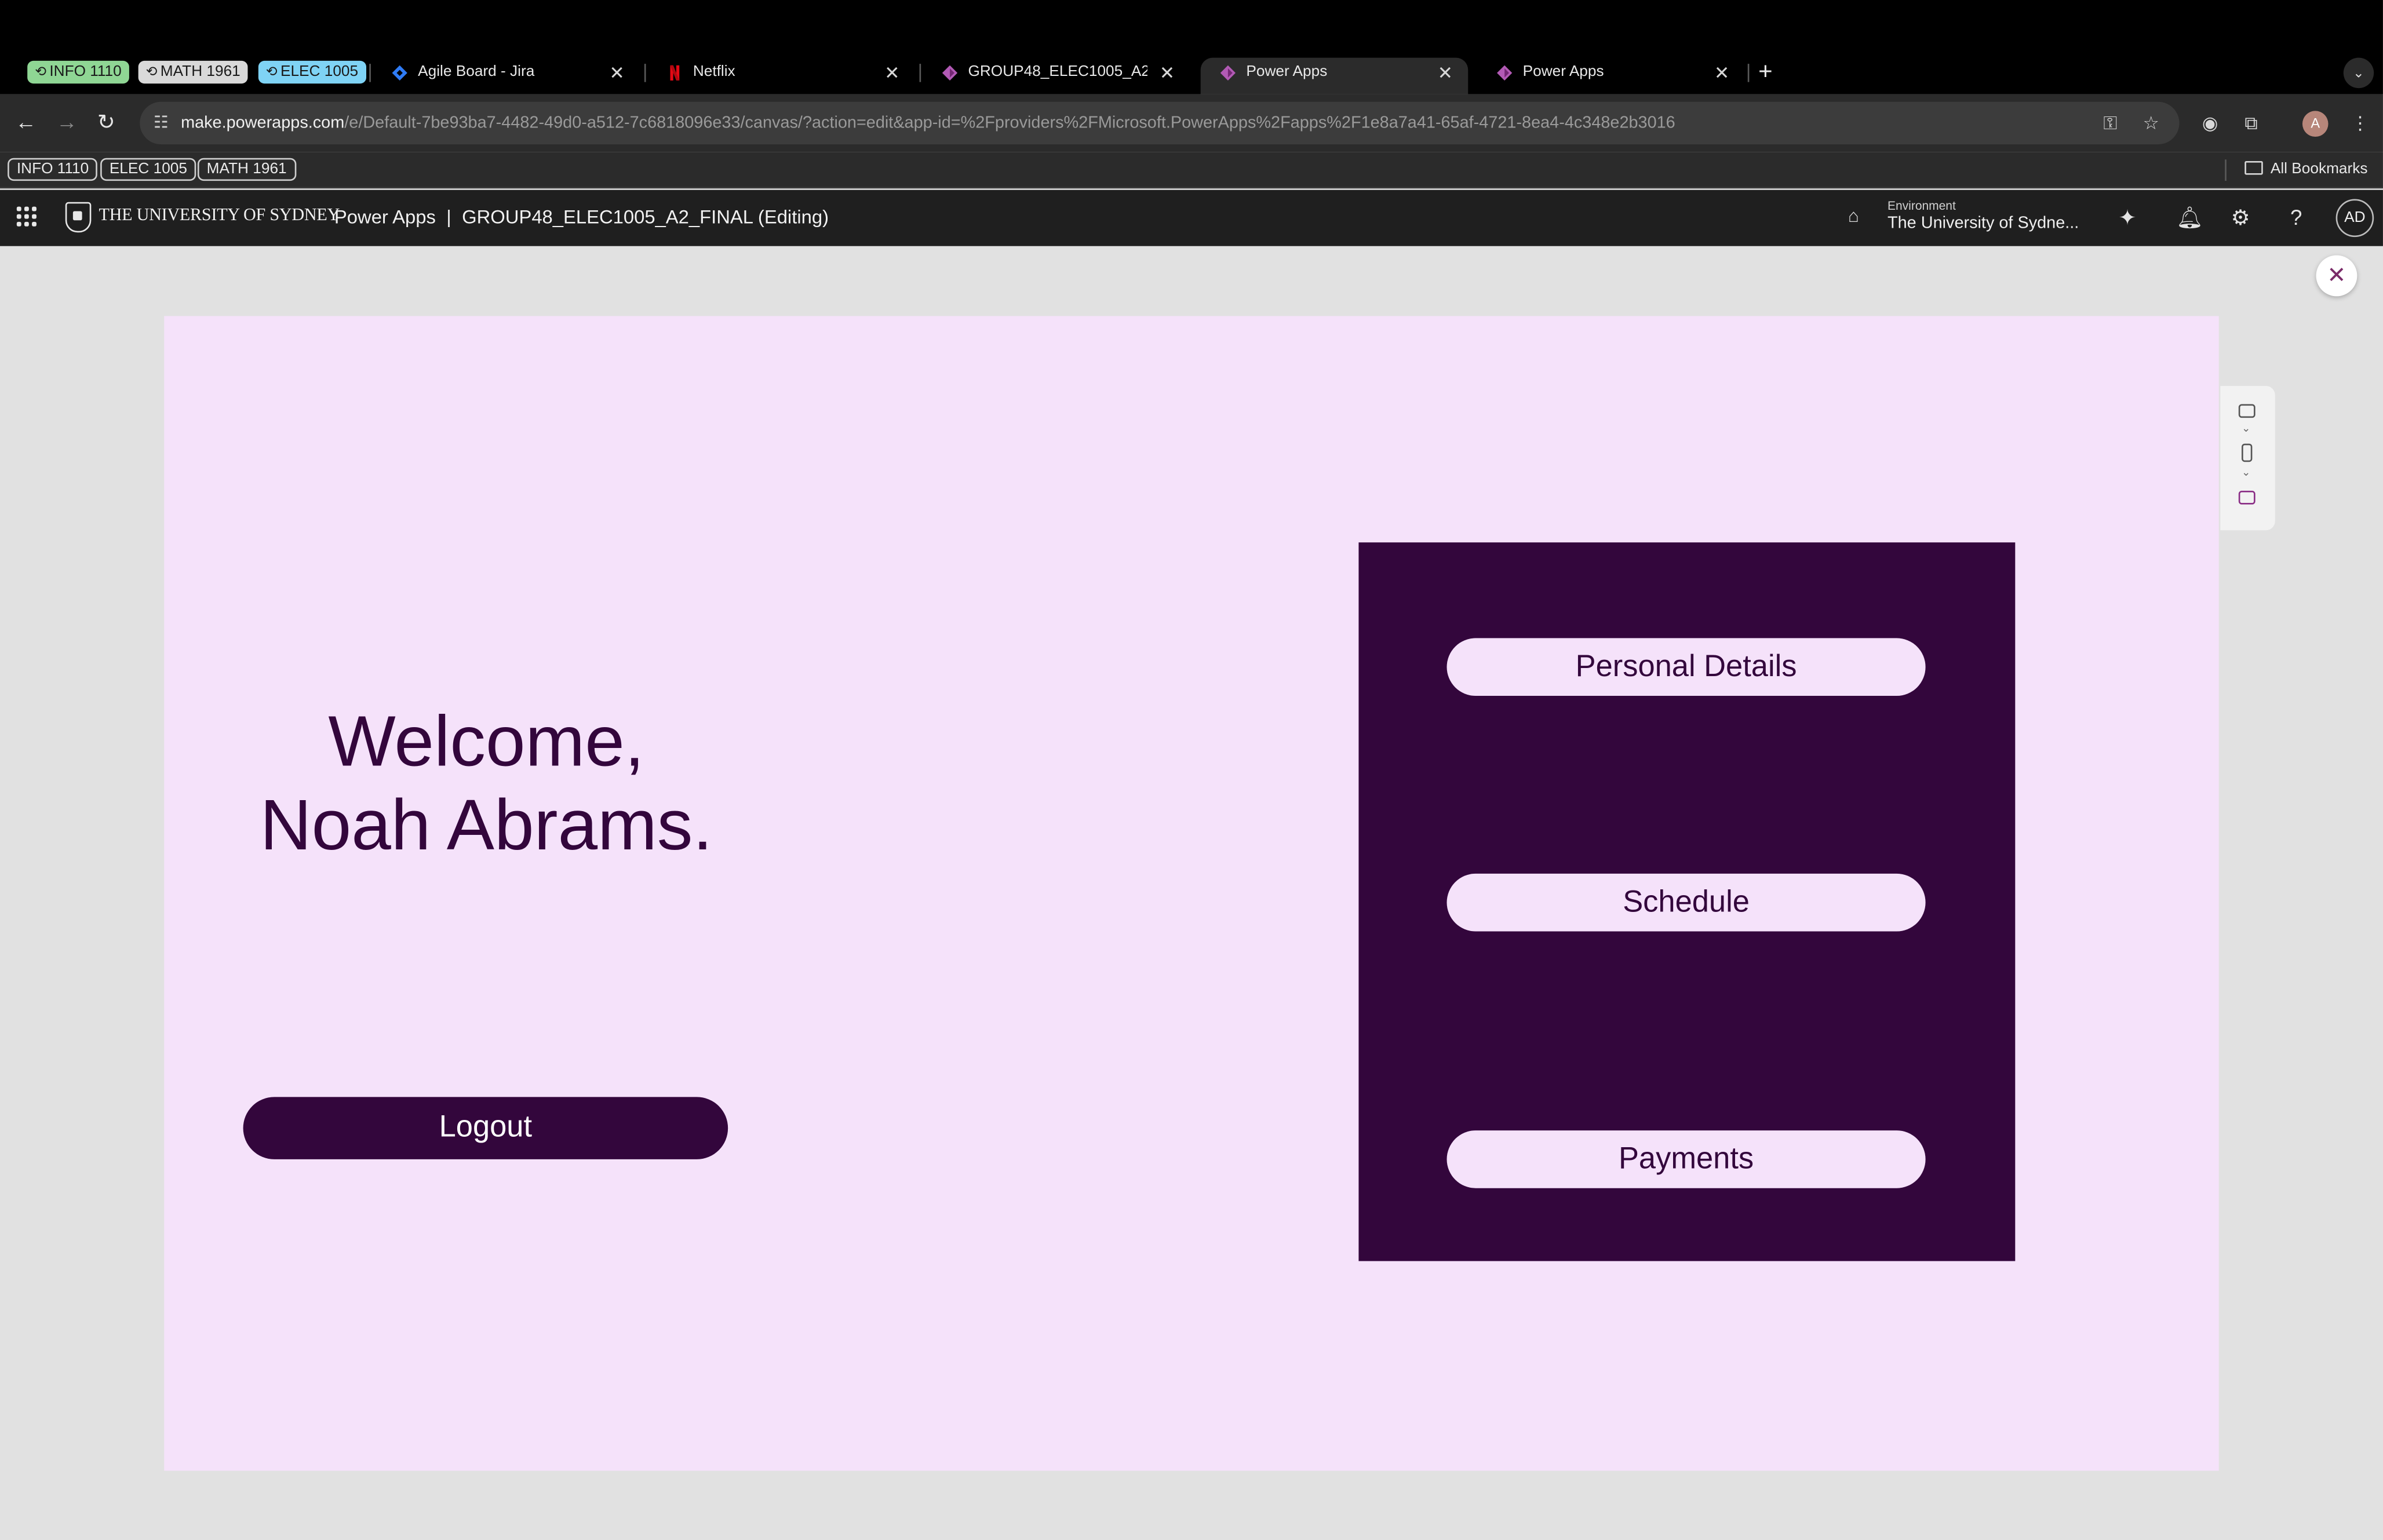 The height and width of the screenshot is (1540, 2383). I want to click on extensions-puzzle-icon: ⧉, so click(2250, 123).